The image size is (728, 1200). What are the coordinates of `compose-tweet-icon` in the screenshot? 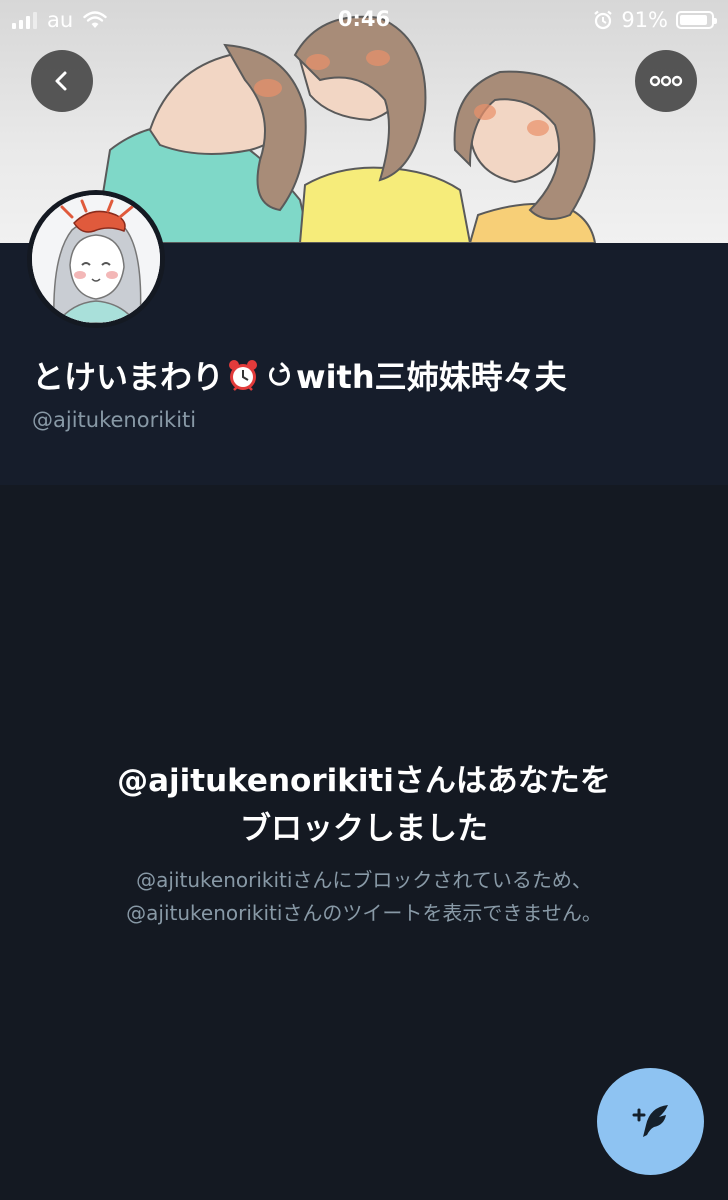 It's located at (650, 1120).